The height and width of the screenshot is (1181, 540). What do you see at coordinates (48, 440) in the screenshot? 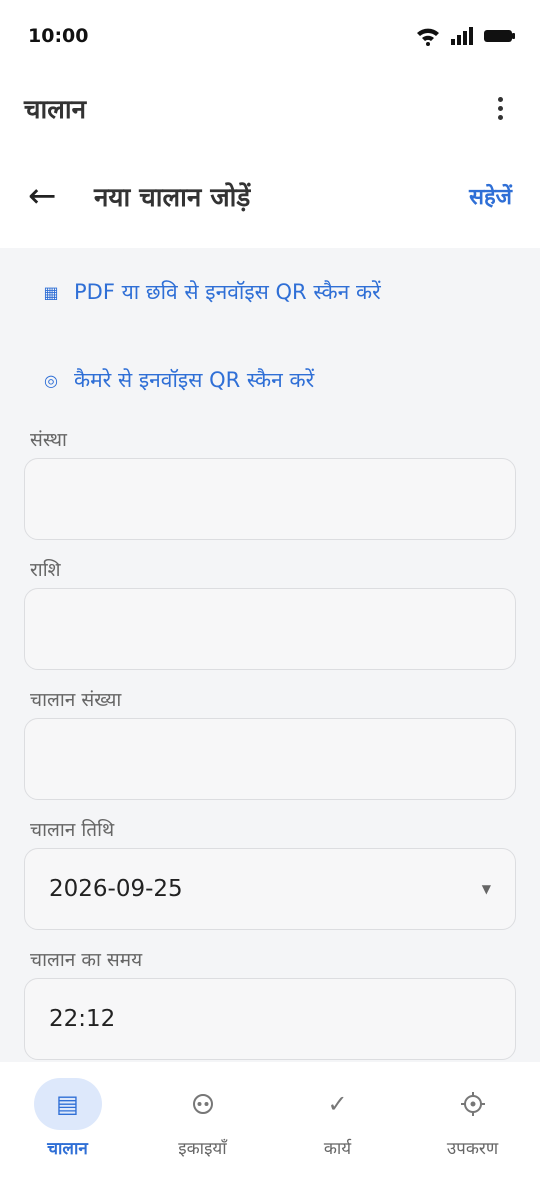
I see `organization-label: संस्था` at bounding box center [48, 440].